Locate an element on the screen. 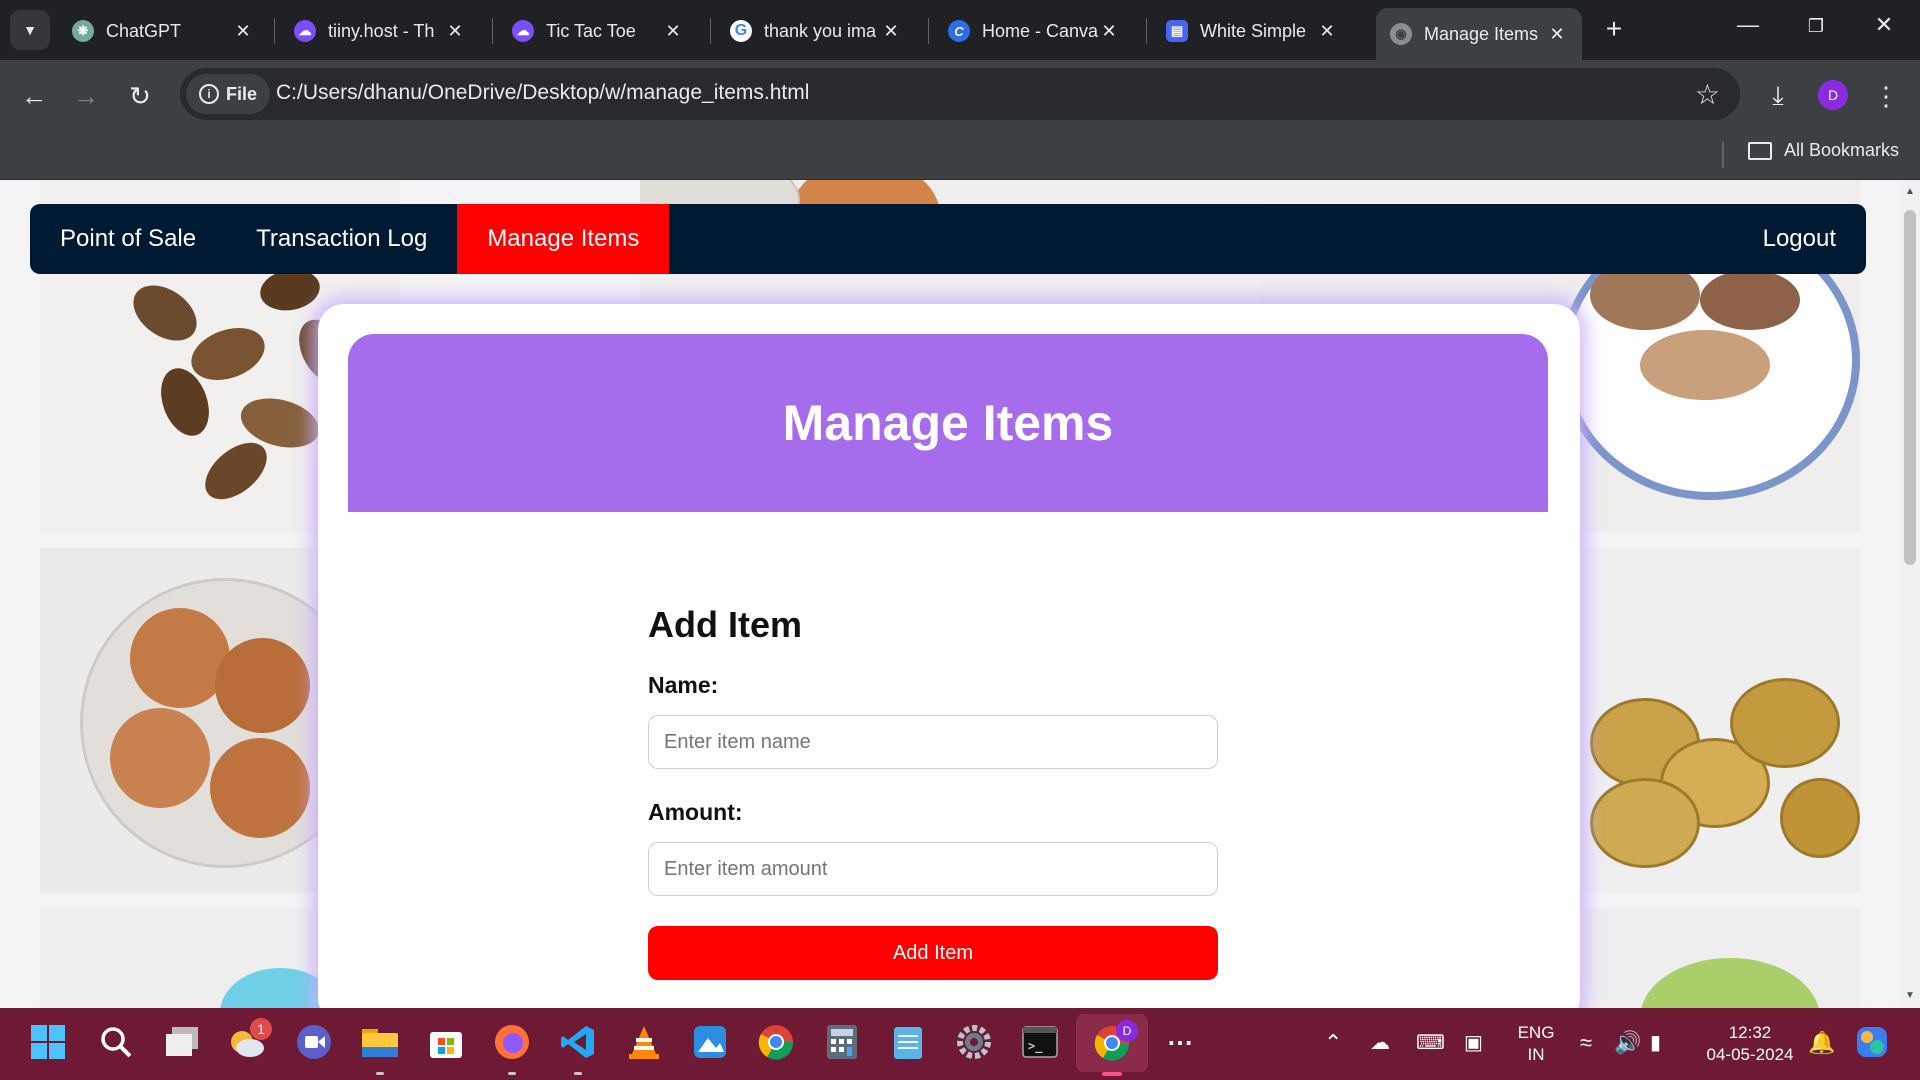 This screenshot has width=1920, height=1080. clock-date: 04-05-2024 is located at coordinates (1750, 1054).